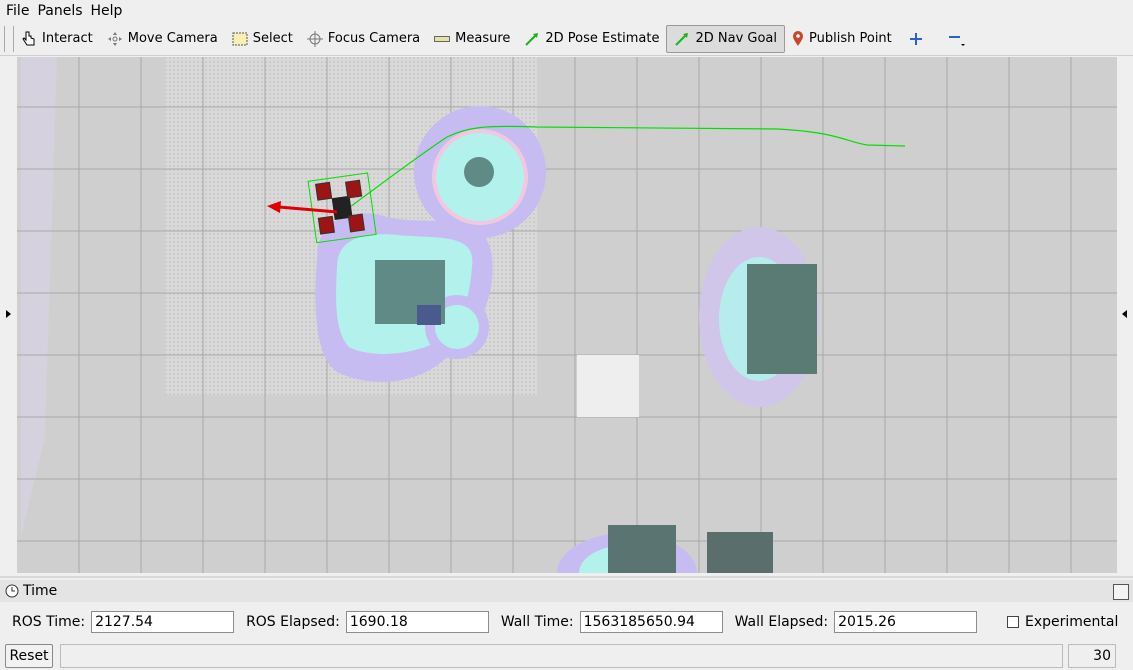 Image resolution: width=1133 pixels, height=670 pixels. Describe the element at coordinates (442, 38) in the screenshot. I see `ruler-icon` at that location.